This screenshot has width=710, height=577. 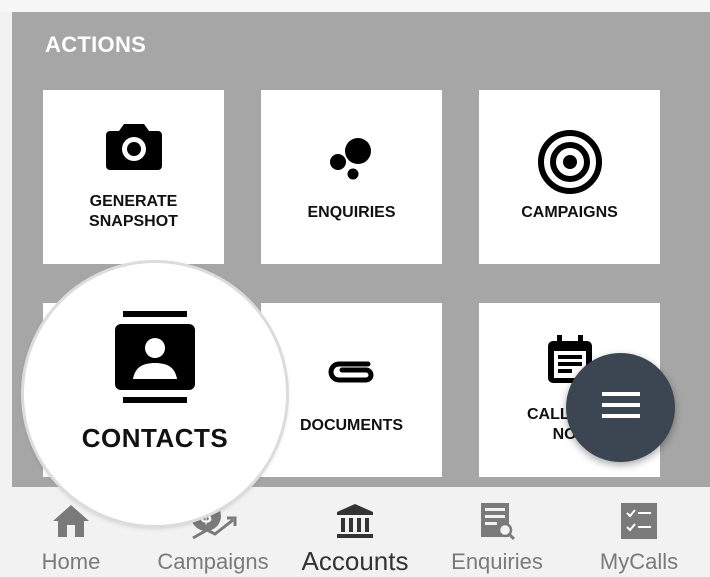 I want to click on nav-label: Campaigns, so click(x=213, y=561).